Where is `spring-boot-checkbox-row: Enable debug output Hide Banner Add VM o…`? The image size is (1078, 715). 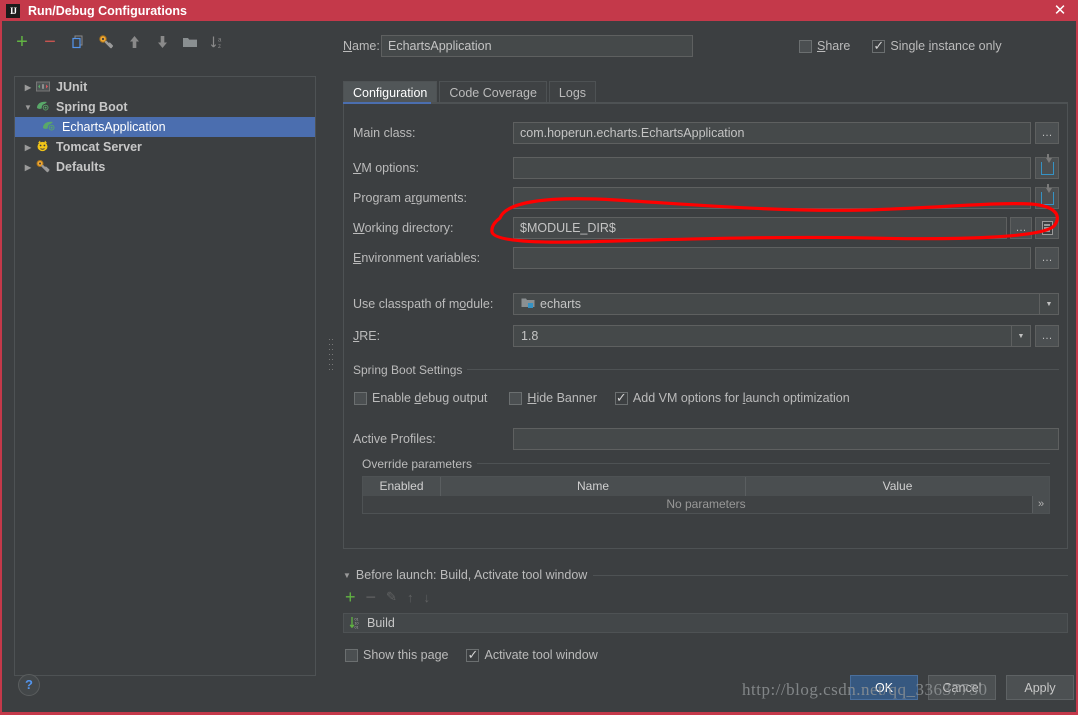 spring-boot-checkbox-row: Enable debug output Hide Banner Add VM o… is located at coordinates (602, 397).